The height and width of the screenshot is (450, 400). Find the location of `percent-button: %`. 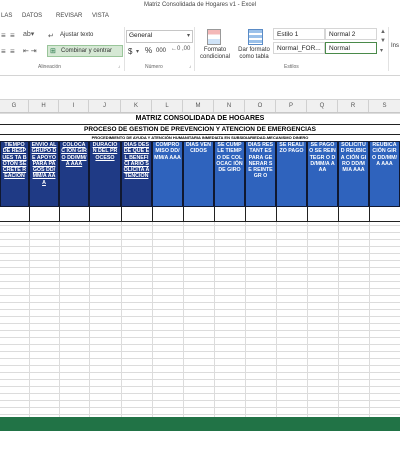

percent-button: % is located at coordinates (148, 50).